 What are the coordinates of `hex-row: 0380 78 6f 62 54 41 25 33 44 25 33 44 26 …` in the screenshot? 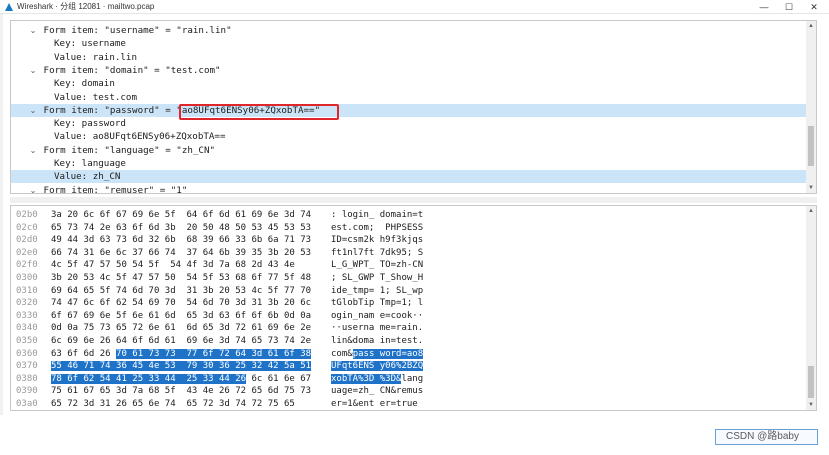 It's located at (409, 380).